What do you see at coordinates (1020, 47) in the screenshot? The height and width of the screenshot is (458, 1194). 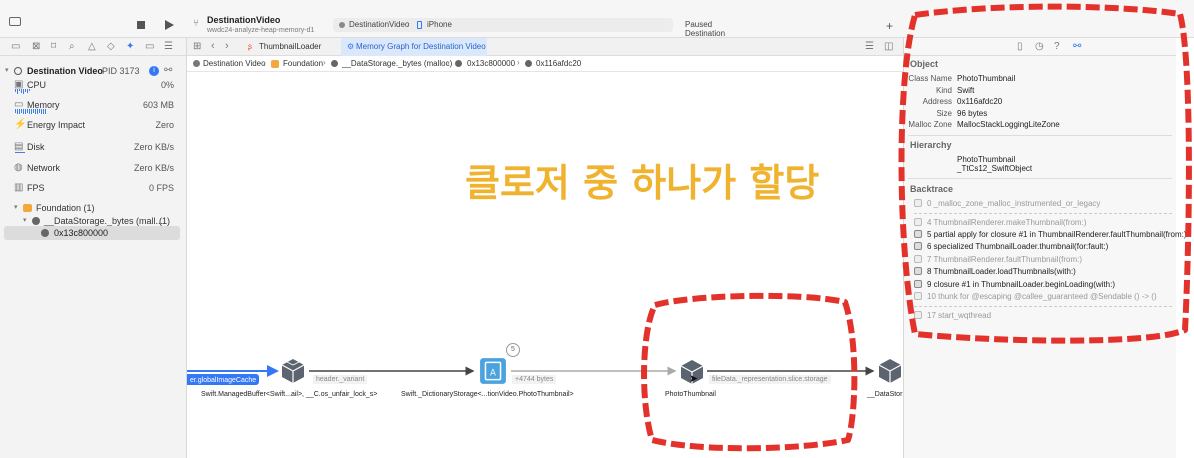 I see `file-inspector-icon: ▯` at bounding box center [1020, 47].